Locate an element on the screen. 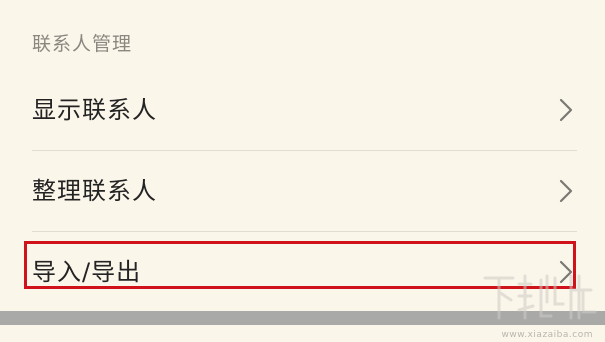 The height and width of the screenshot is (342, 605). watermark-url: www.xiazaiba.com is located at coordinates (547, 335).